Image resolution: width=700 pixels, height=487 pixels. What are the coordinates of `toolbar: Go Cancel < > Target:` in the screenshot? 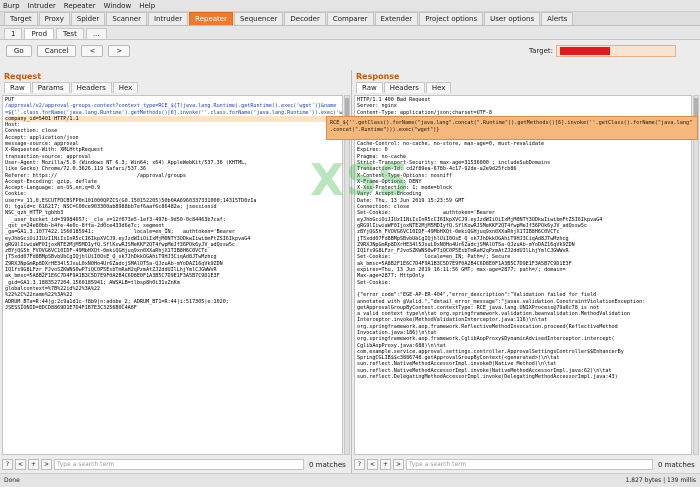 It's located at (350, 51).